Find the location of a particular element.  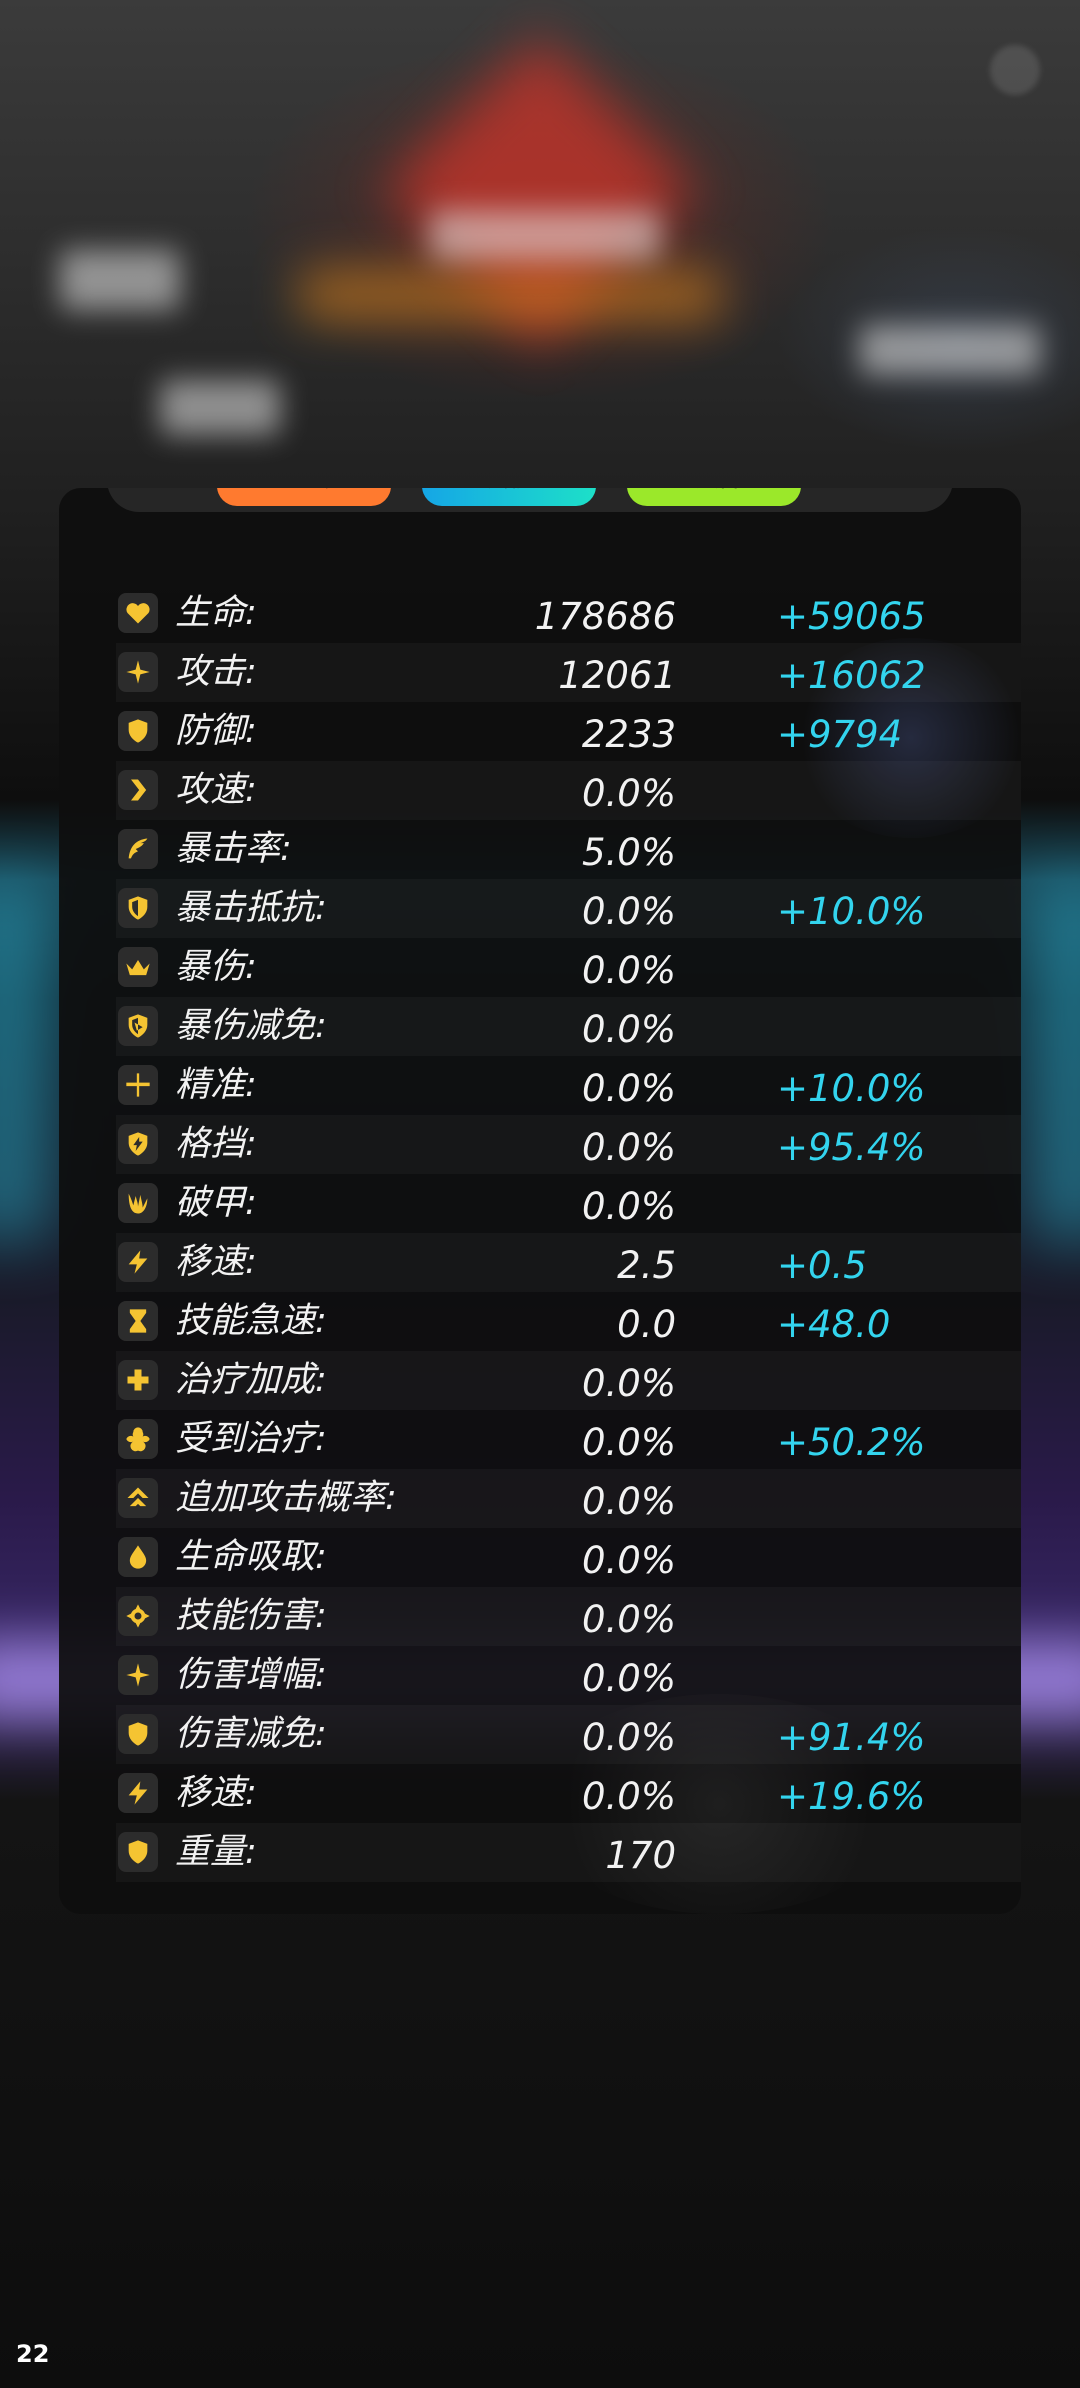

stat-row: 暴伤减免: 0.0% is located at coordinates (568, 1026).